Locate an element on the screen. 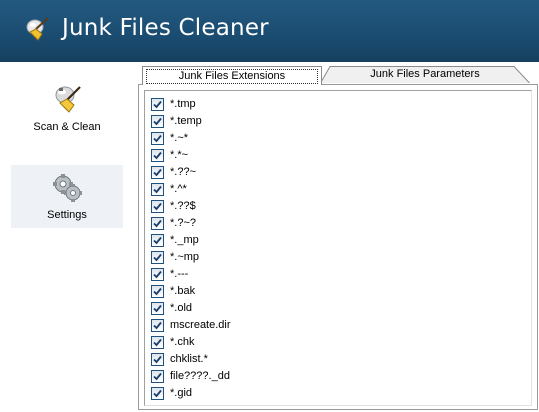  extension-label: *.tmp is located at coordinates (183, 104).